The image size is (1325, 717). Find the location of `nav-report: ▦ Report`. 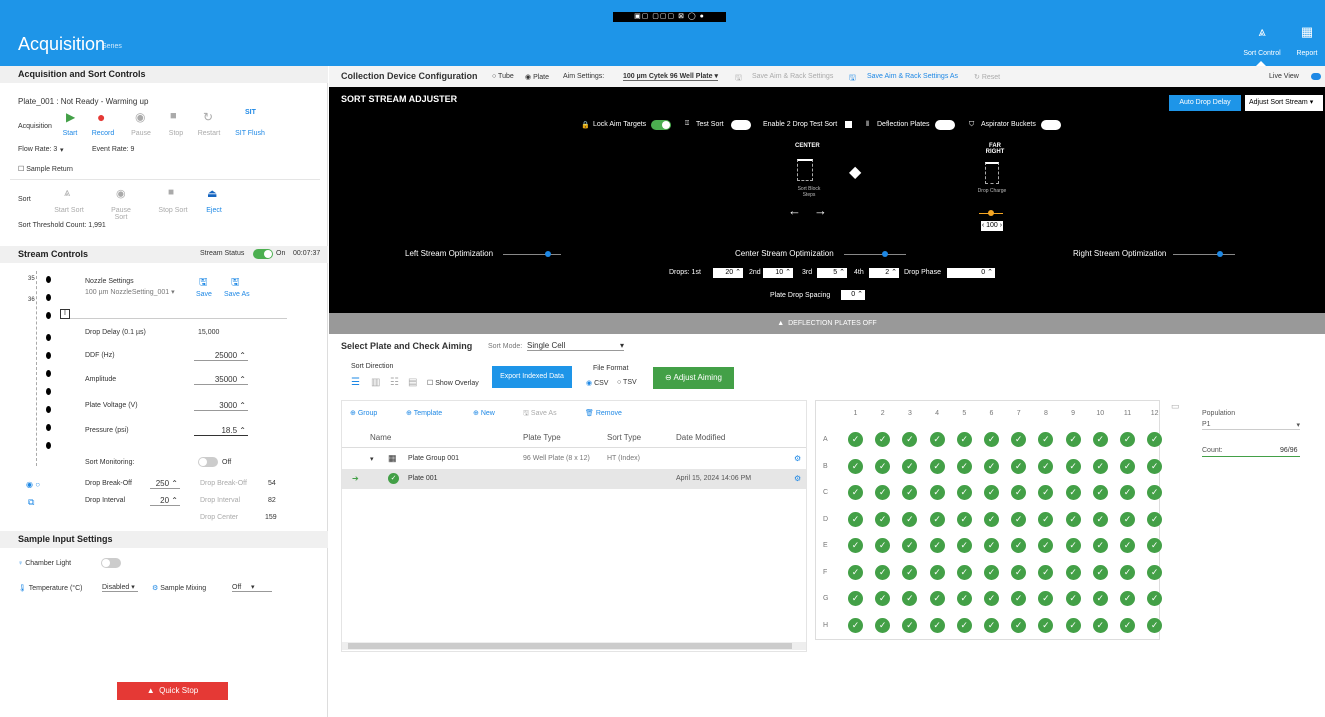

nav-report: ▦ Report is located at coordinates (1304, 40).